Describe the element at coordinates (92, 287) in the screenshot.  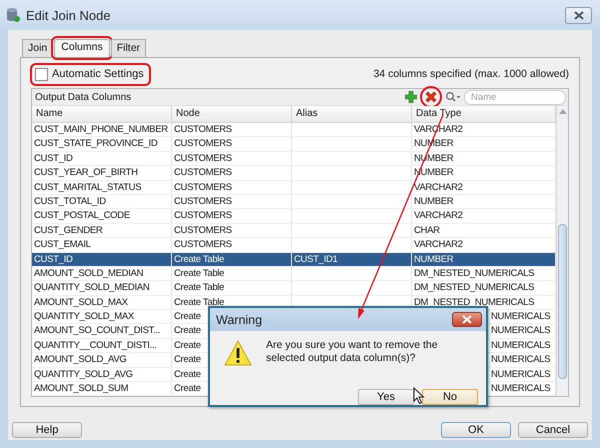
I see `table-cell: QUANTITY_SOLD_MEDIAN` at that location.